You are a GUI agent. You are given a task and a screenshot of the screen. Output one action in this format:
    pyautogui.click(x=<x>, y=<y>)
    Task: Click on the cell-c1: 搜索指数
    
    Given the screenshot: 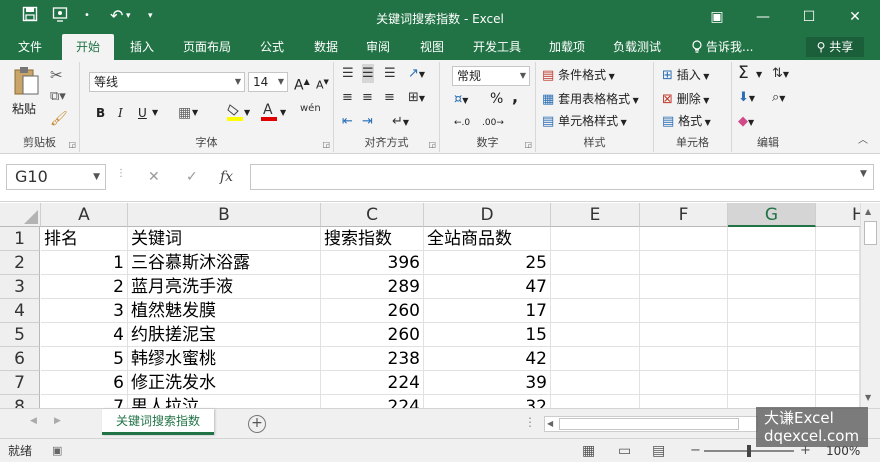 What is the action you would take?
    pyautogui.click(x=372, y=239)
    